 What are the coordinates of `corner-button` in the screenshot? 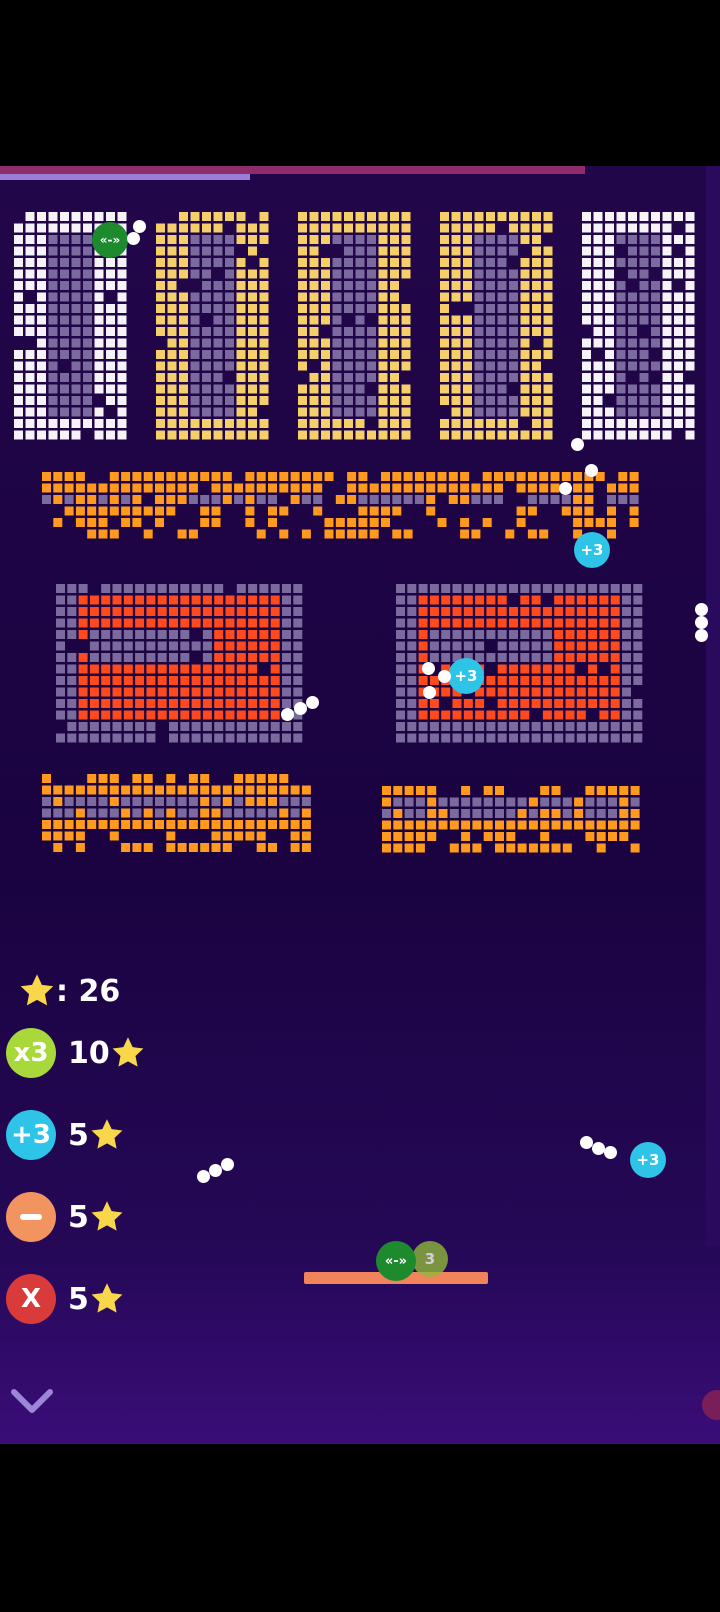 It's located at (711, 1405).